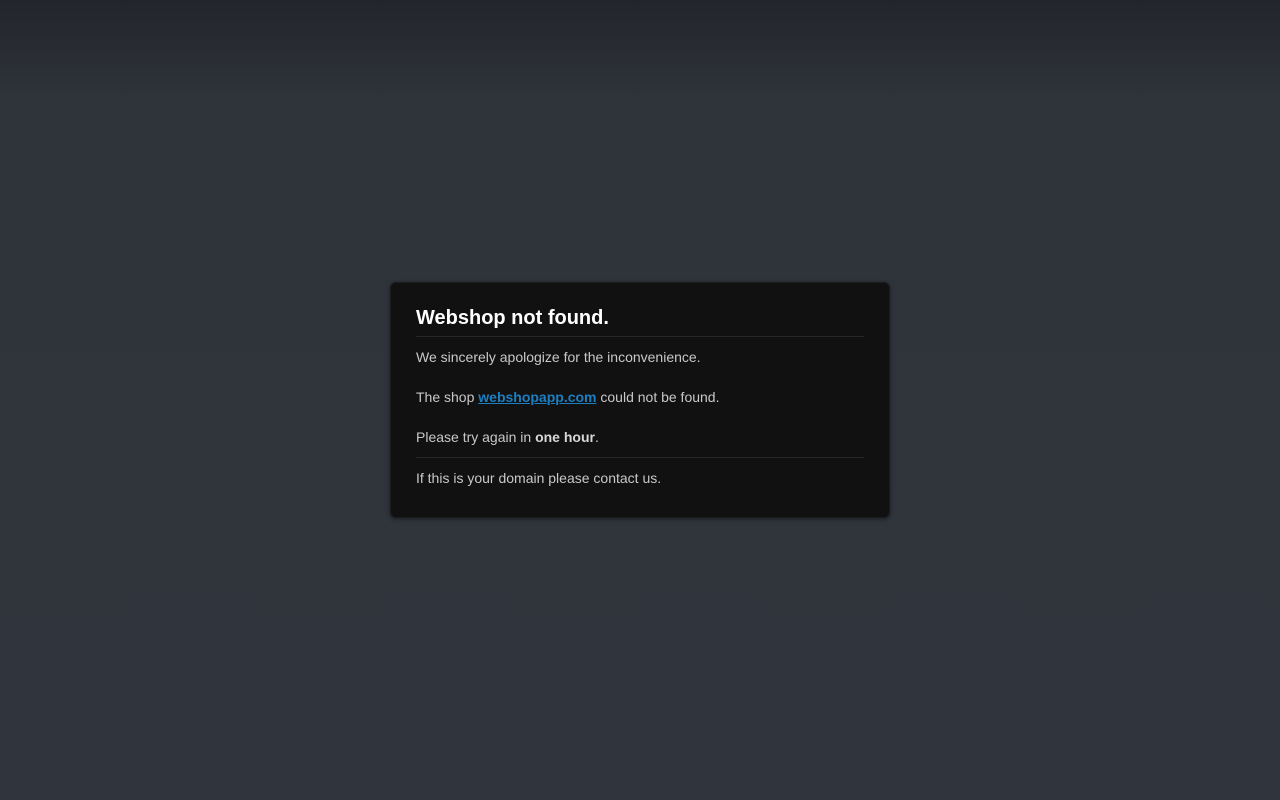 This screenshot has width=1280, height=800. Describe the element at coordinates (565, 437) in the screenshot. I see `retry-duration: one hour` at that location.